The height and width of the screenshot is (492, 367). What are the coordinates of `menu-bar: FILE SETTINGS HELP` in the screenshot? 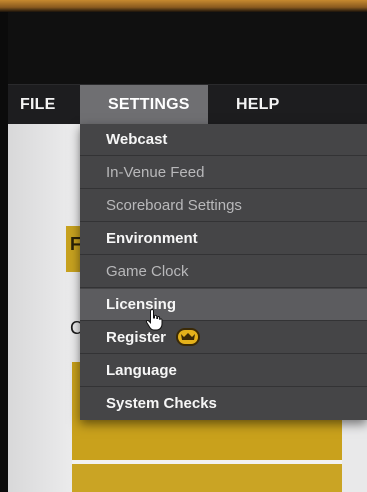 It's located at (187, 104).